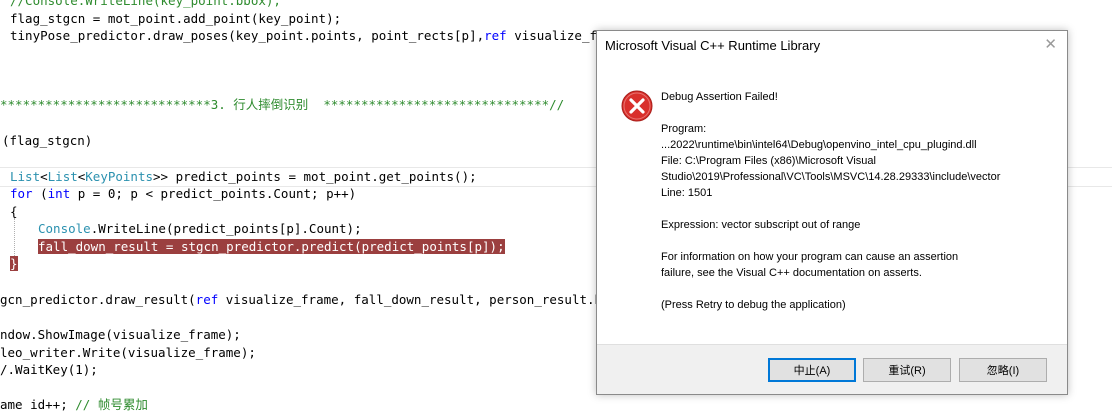 This screenshot has height=414, width=1112. Describe the element at coordinates (637, 106) in the screenshot. I see `error-icon` at that location.